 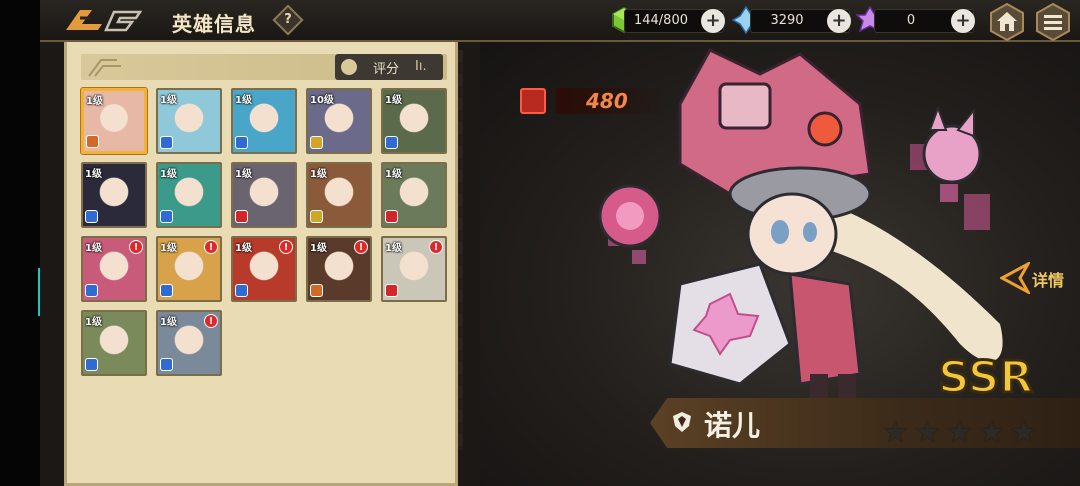 I want to click on hero-card: 10级, so click(x=339, y=121).